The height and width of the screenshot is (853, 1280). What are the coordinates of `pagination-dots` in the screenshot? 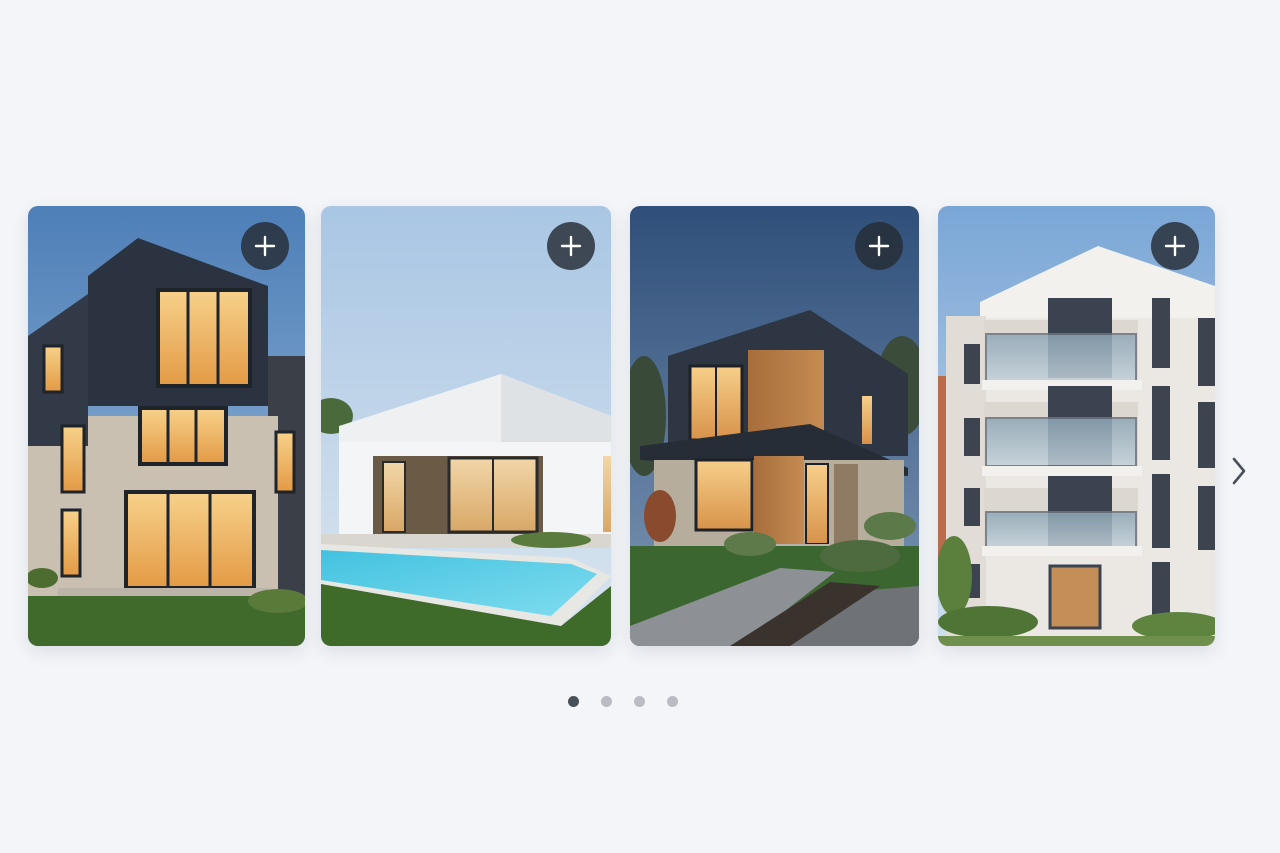 It's located at (623, 701).